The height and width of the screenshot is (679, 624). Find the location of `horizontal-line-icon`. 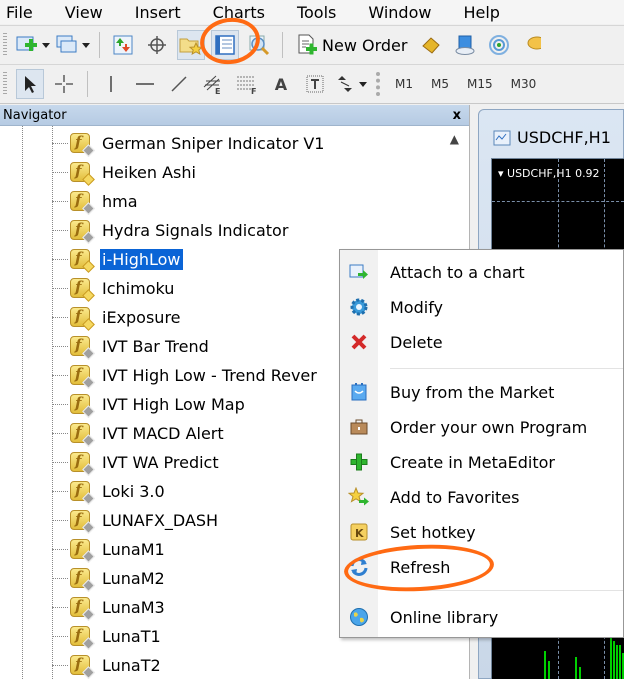

horizontal-line-icon is located at coordinates (145, 84).